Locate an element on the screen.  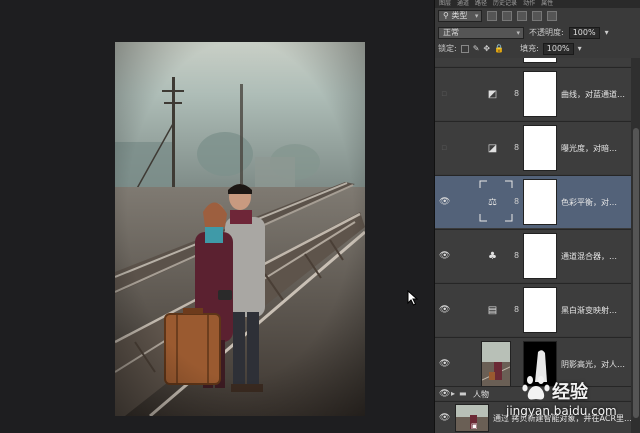
tab-history: 历史记录 is located at coordinates (505, 4).